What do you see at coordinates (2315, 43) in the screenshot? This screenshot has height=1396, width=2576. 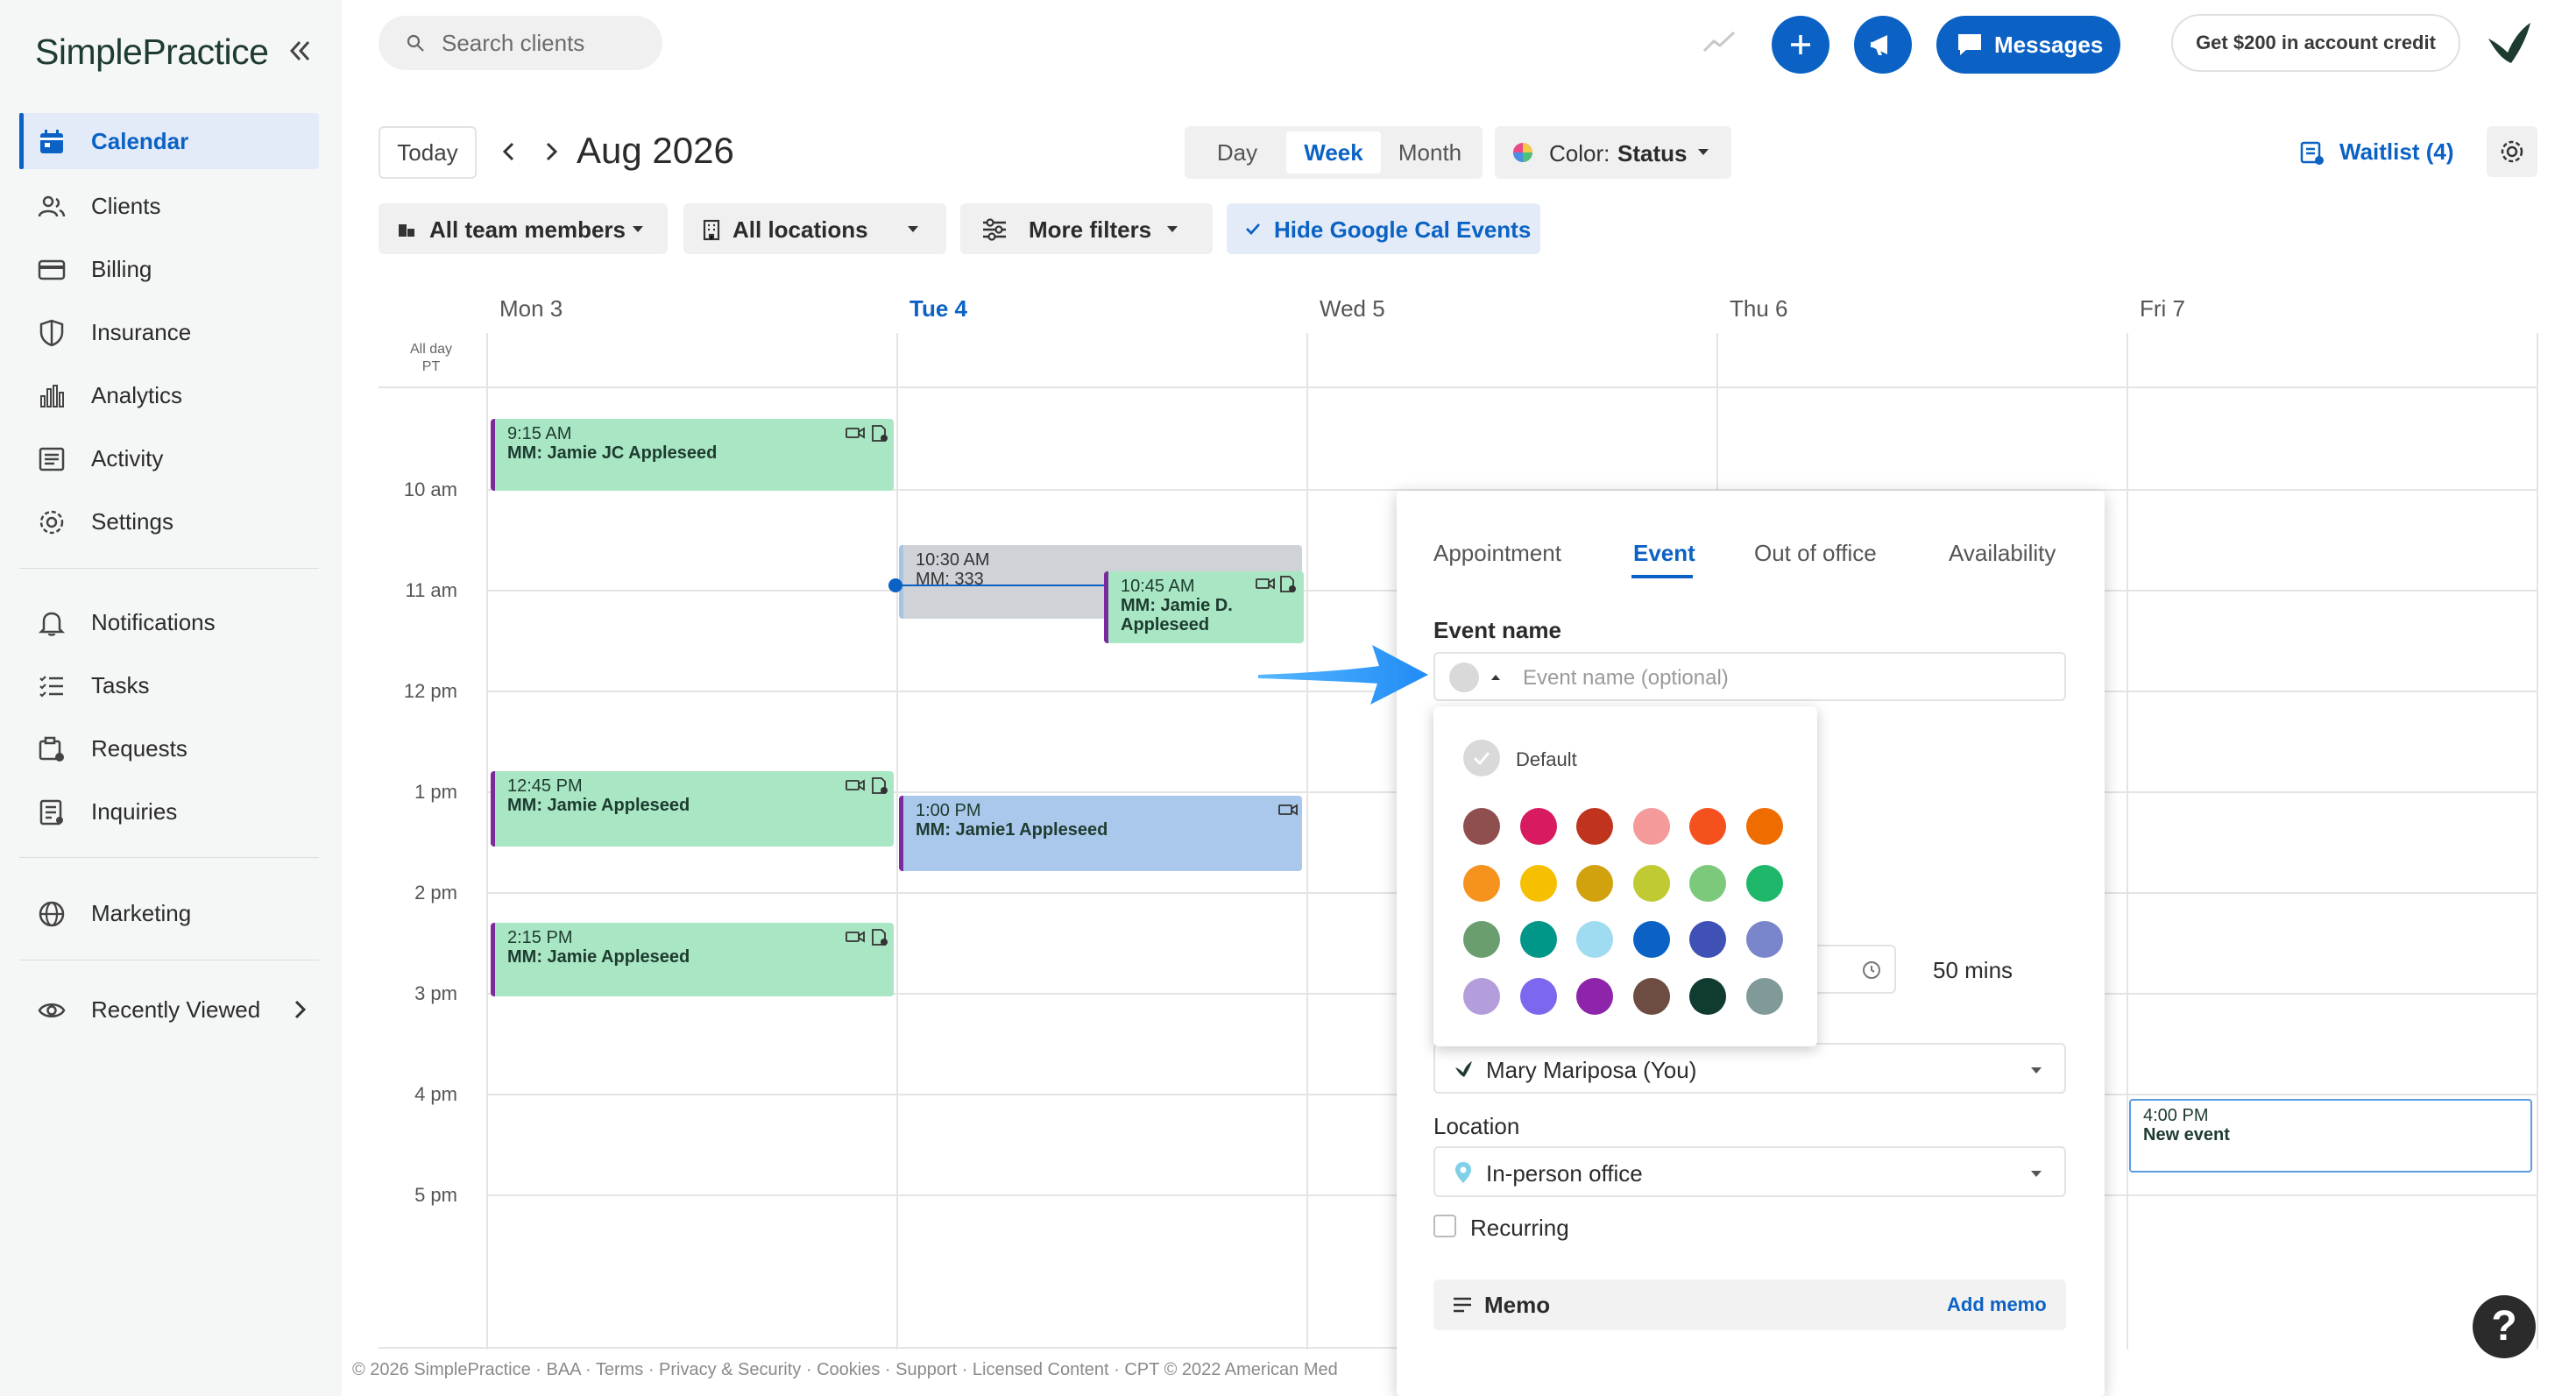 I see `account-credit-button: Get $200 in account credit` at bounding box center [2315, 43].